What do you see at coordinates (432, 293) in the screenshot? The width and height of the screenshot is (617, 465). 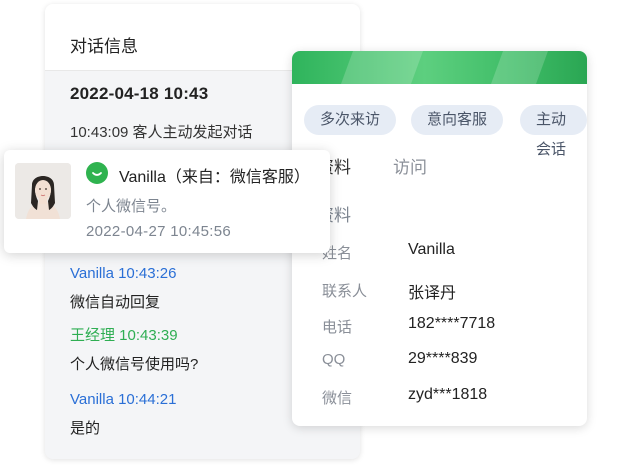 I see `field-value-contact: 张译丹` at bounding box center [432, 293].